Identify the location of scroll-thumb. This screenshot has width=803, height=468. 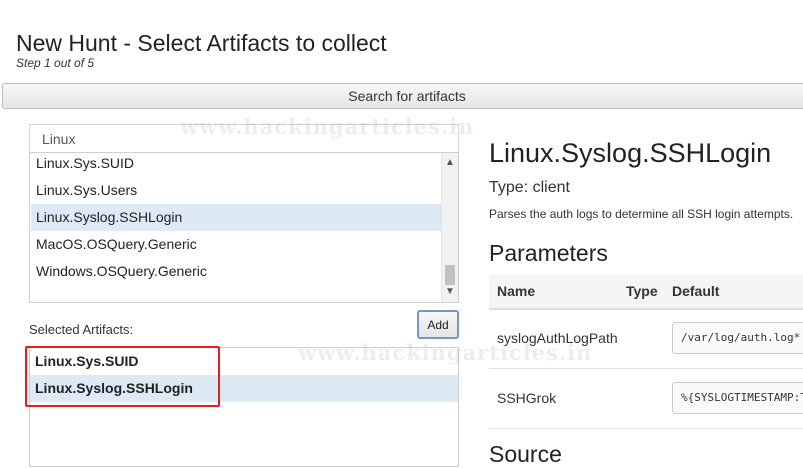
(450, 275).